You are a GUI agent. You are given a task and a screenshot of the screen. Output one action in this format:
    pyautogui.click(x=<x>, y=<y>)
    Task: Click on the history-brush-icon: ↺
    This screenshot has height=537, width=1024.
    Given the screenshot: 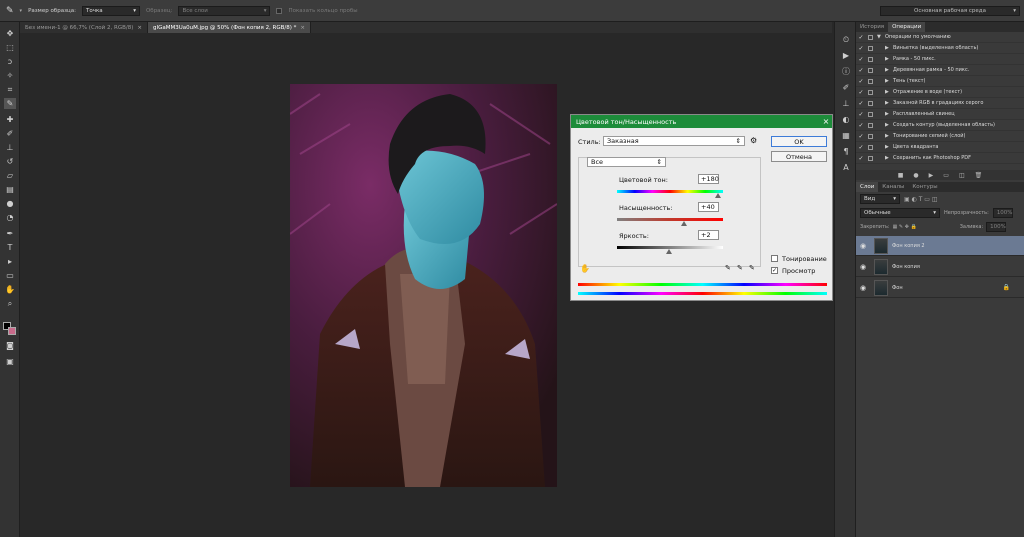 What is the action you would take?
    pyautogui.click(x=10, y=161)
    